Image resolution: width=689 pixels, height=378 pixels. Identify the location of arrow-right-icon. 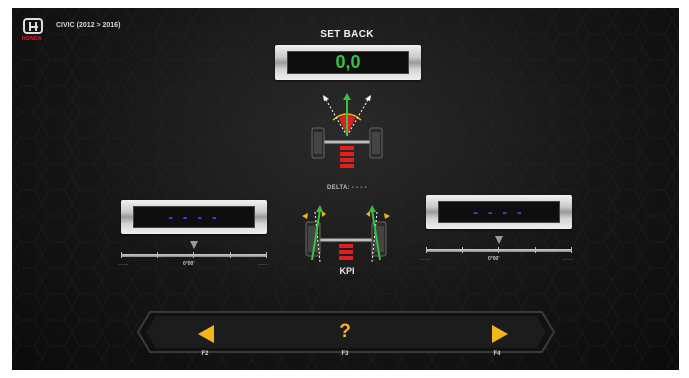
(500, 334).